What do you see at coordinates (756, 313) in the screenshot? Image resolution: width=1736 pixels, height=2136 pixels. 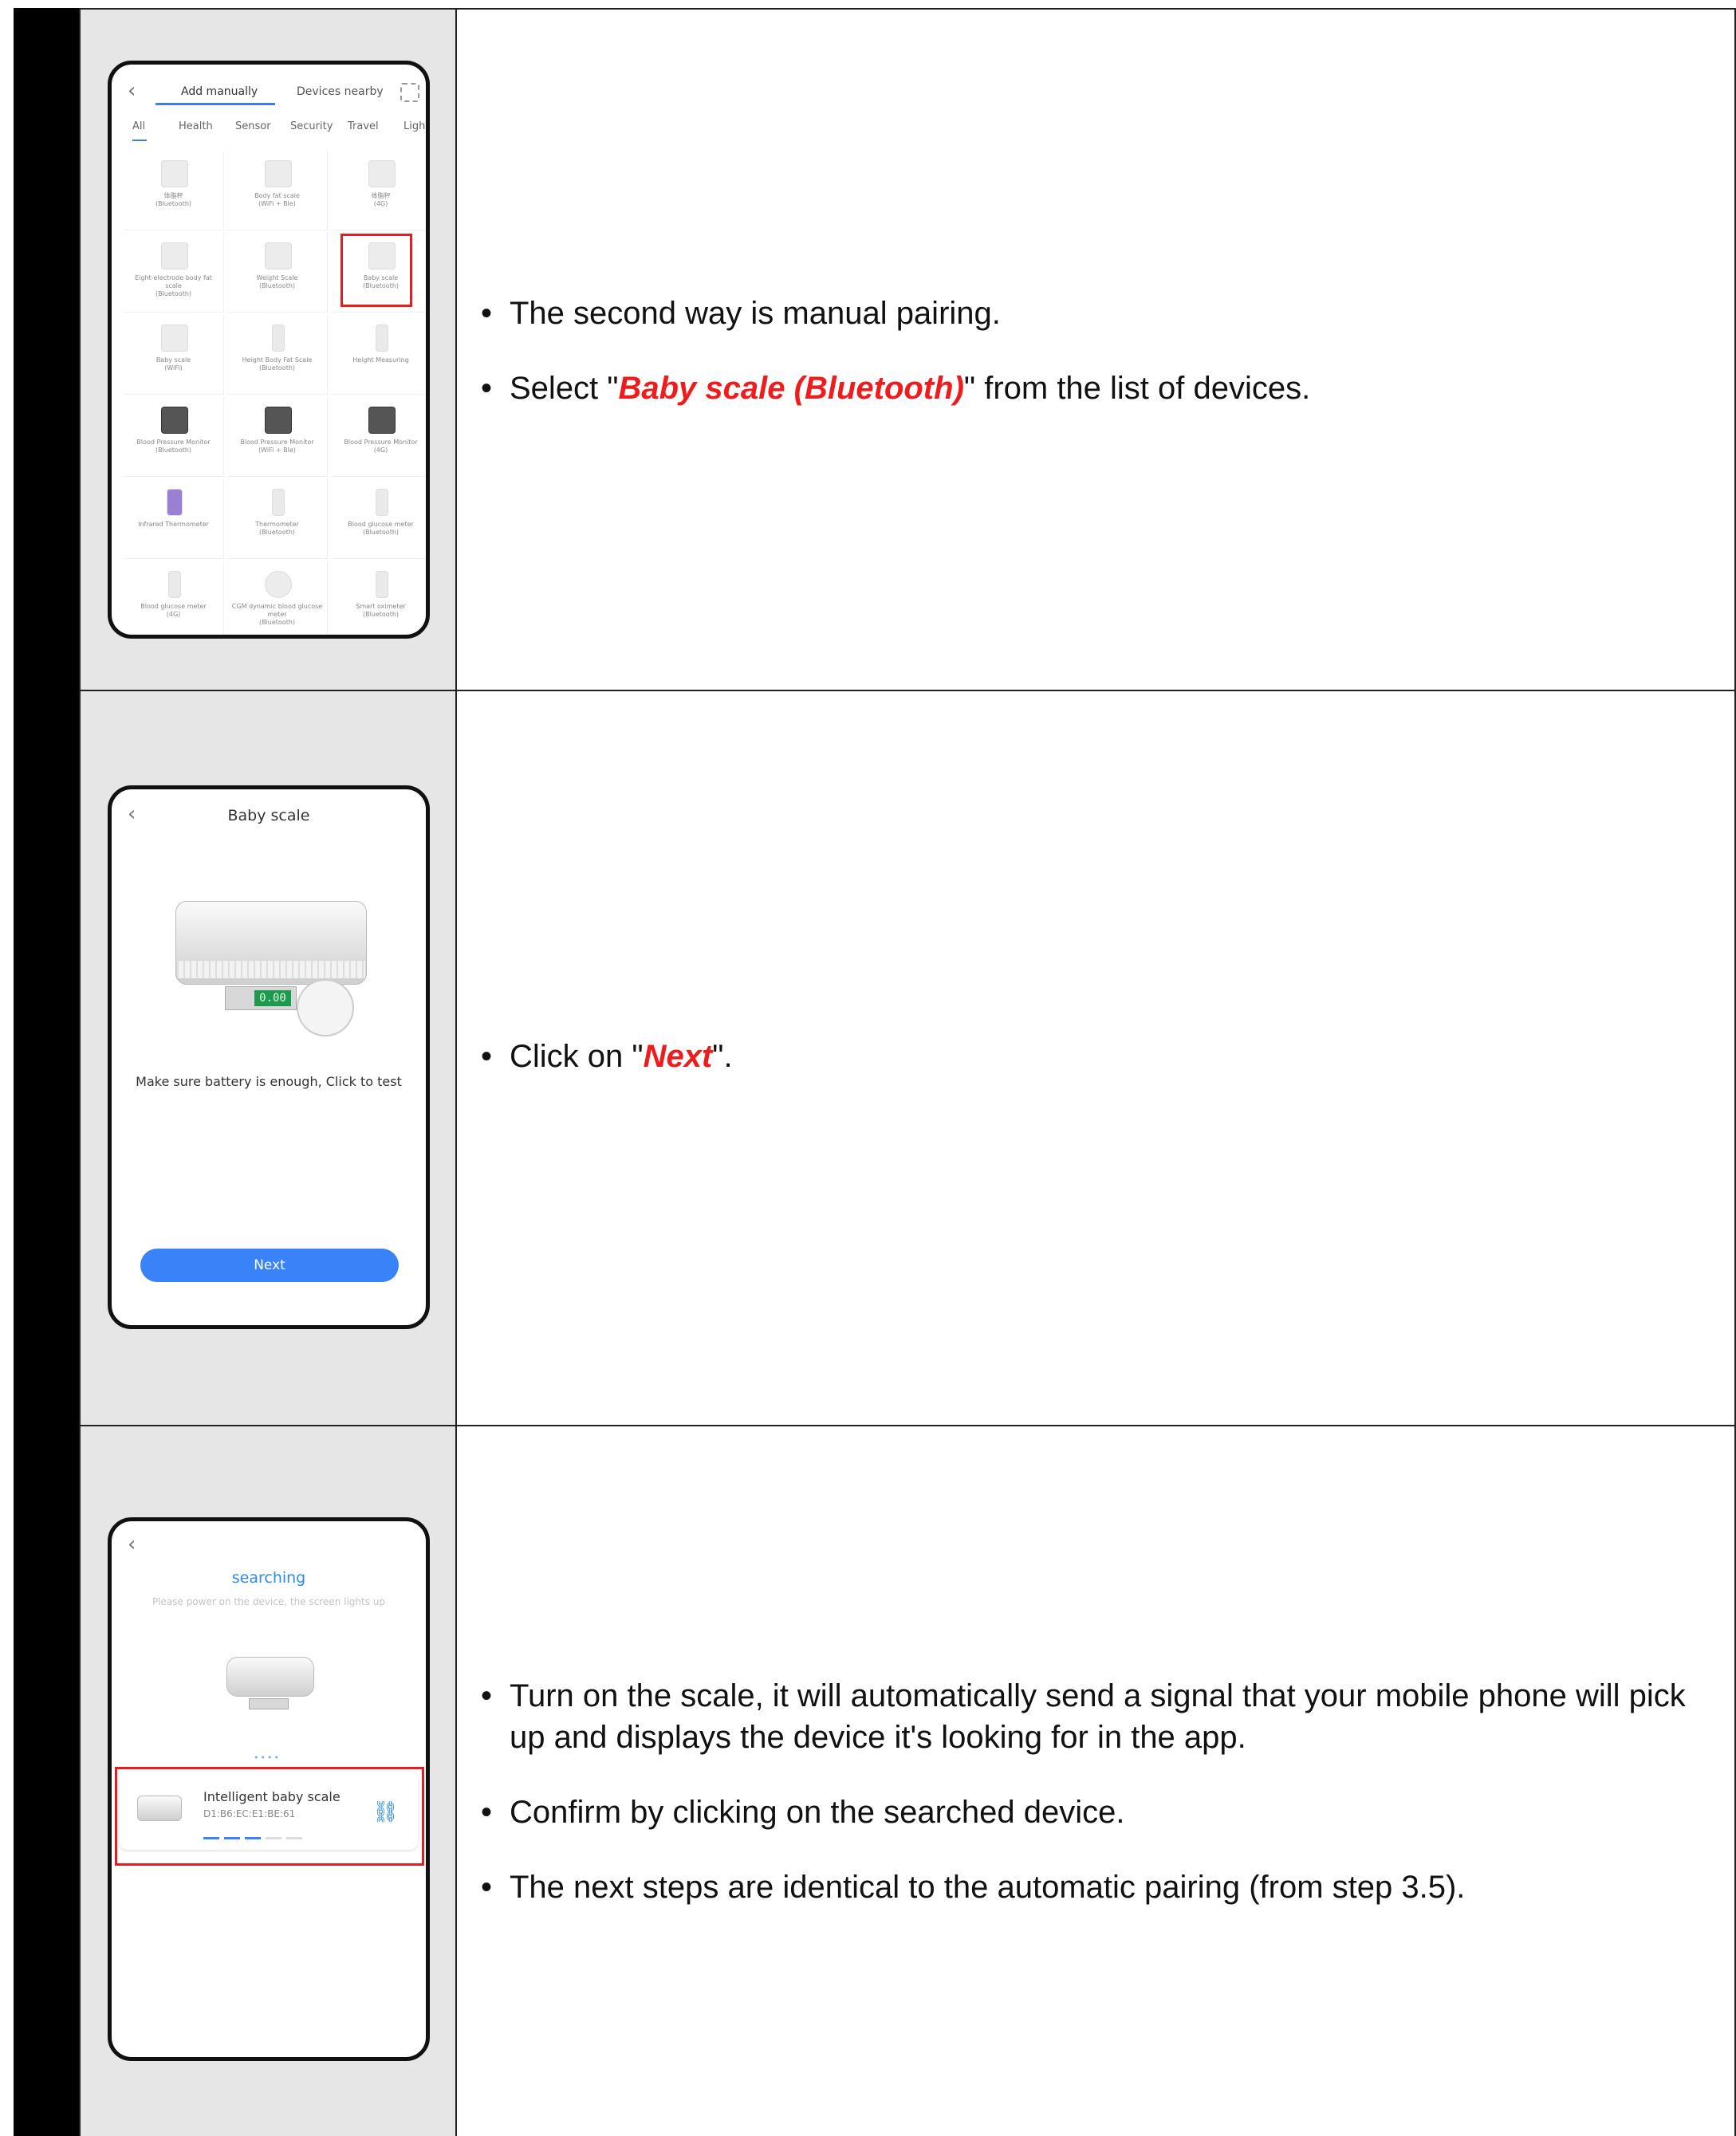 I see `instruction-text: The second way is manual pairing.` at bounding box center [756, 313].